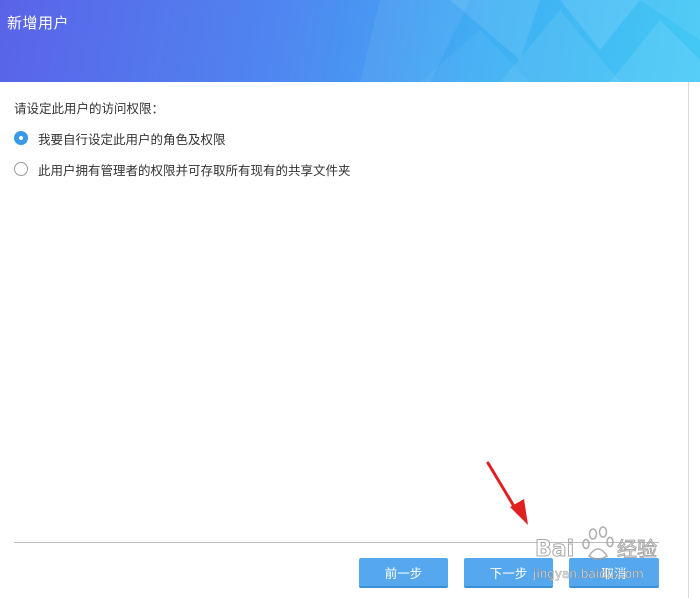 The height and width of the screenshot is (598, 700). Describe the element at coordinates (194, 170) in the screenshot. I see `option-label: 此用户拥有管理者的权限并可存取所有现有的共享文件夹` at that location.